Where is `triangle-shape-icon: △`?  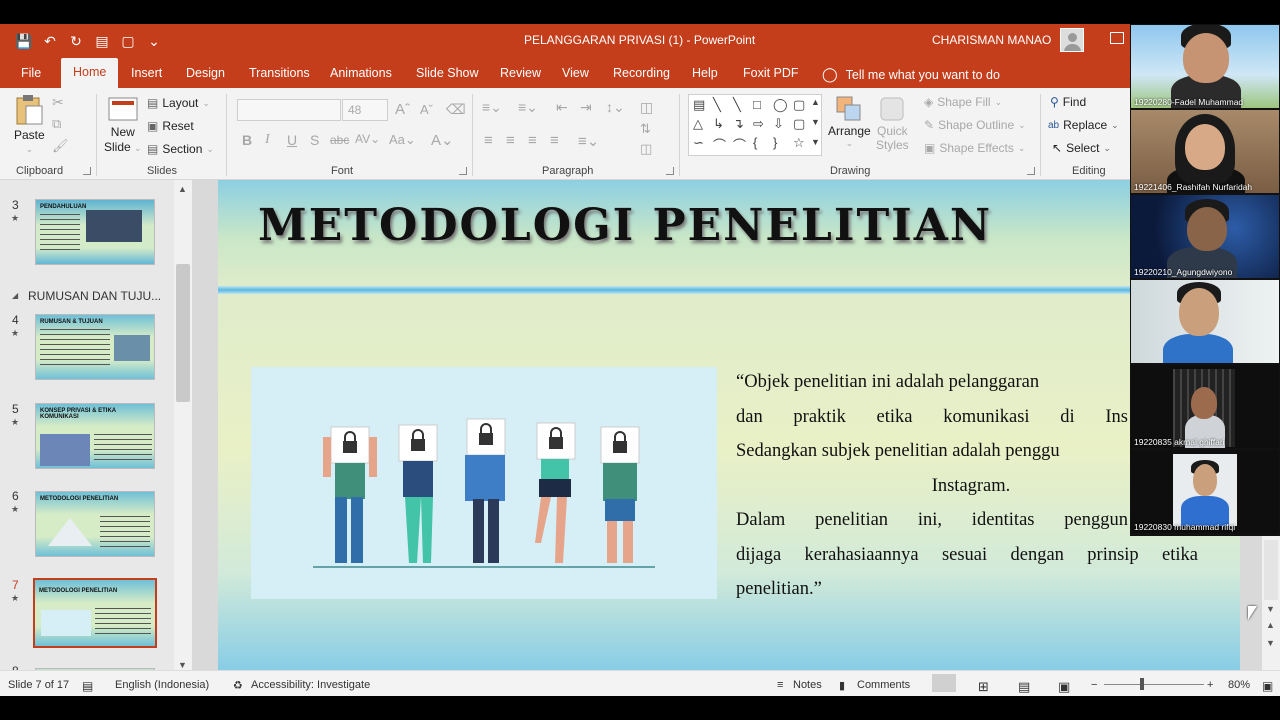
triangle-shape-icon: △ is located at coordinates (698, 124).